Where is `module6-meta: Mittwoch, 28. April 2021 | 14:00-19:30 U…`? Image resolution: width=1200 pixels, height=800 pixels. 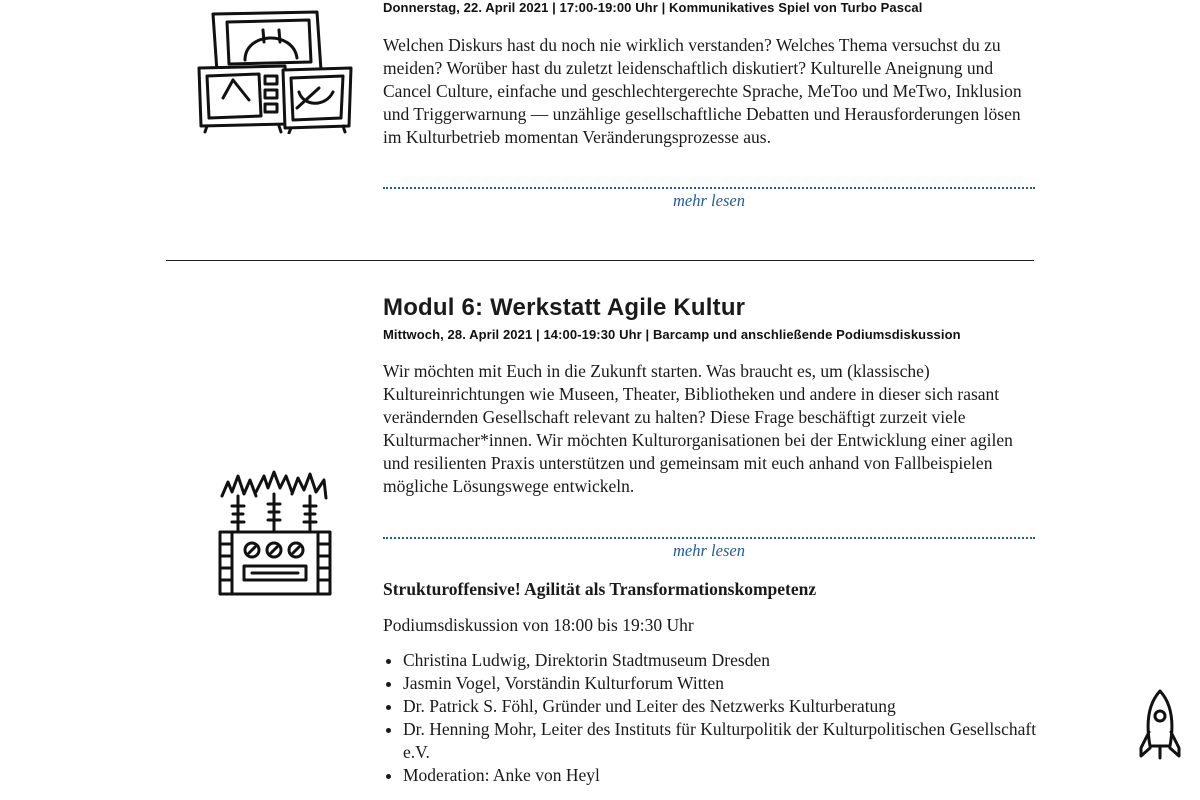
module6-meta: Mittwoch, 28. April 2021 | 14:00-19:30 U… is located at coordinates (672, 334).